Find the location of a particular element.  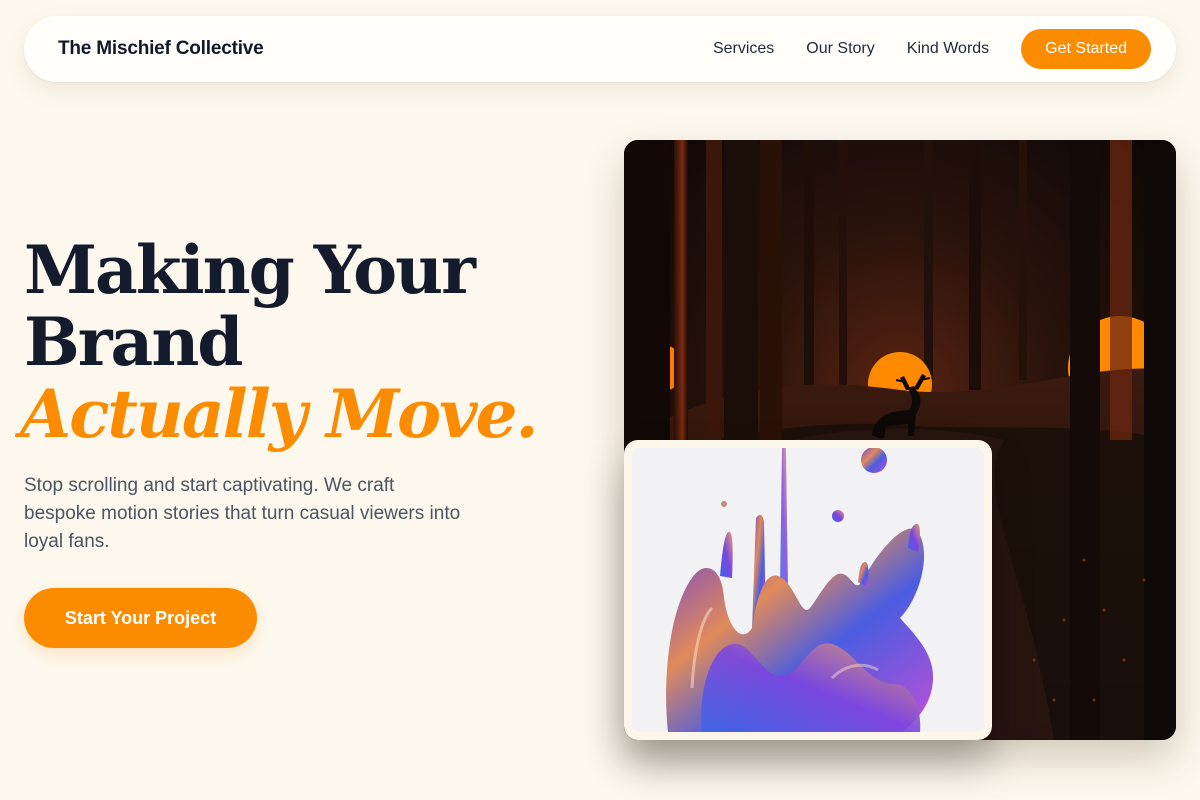

liquid-image-frame is located at coordinates (808, 590).